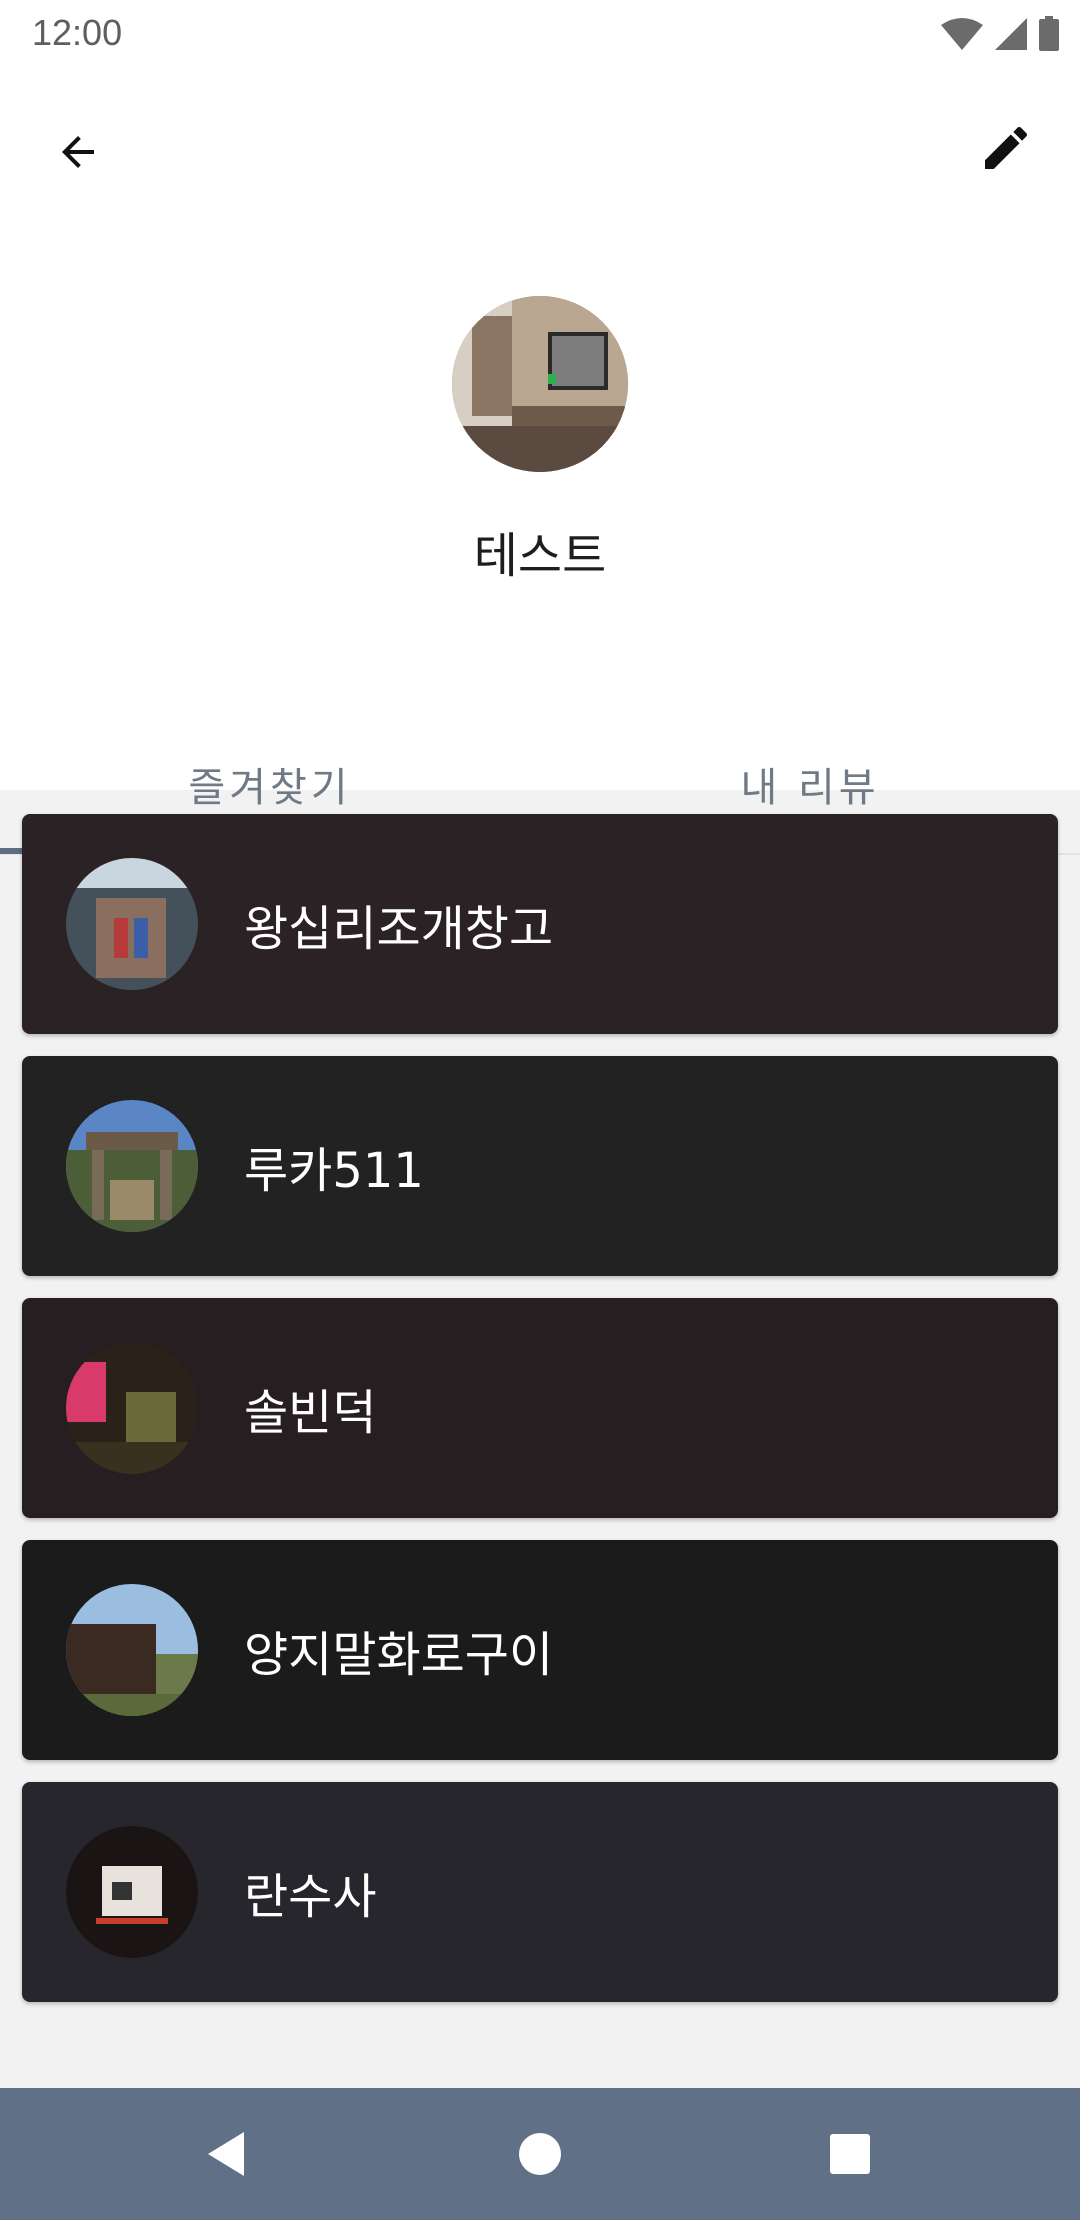 The image size is (1080, 2220). I want to click on recents-square-icon, so click(850, 2154).